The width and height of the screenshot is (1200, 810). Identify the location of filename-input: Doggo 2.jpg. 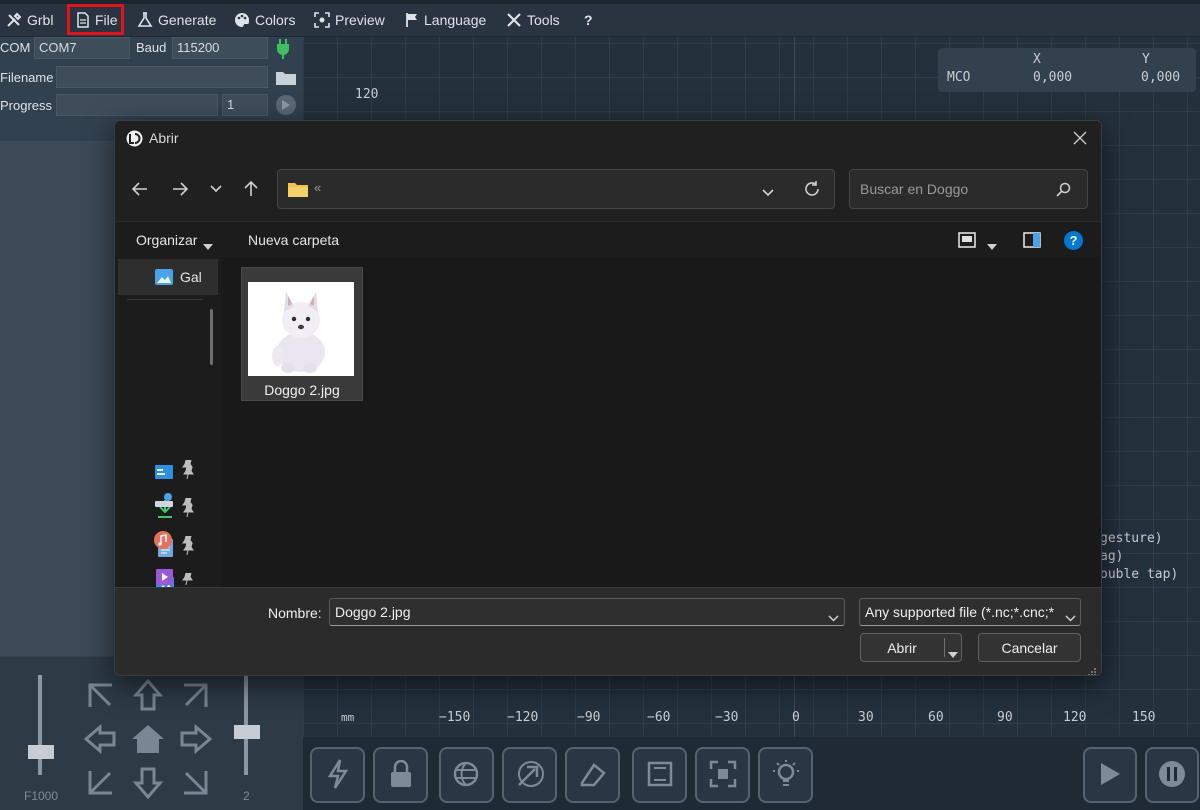
(587, 612).